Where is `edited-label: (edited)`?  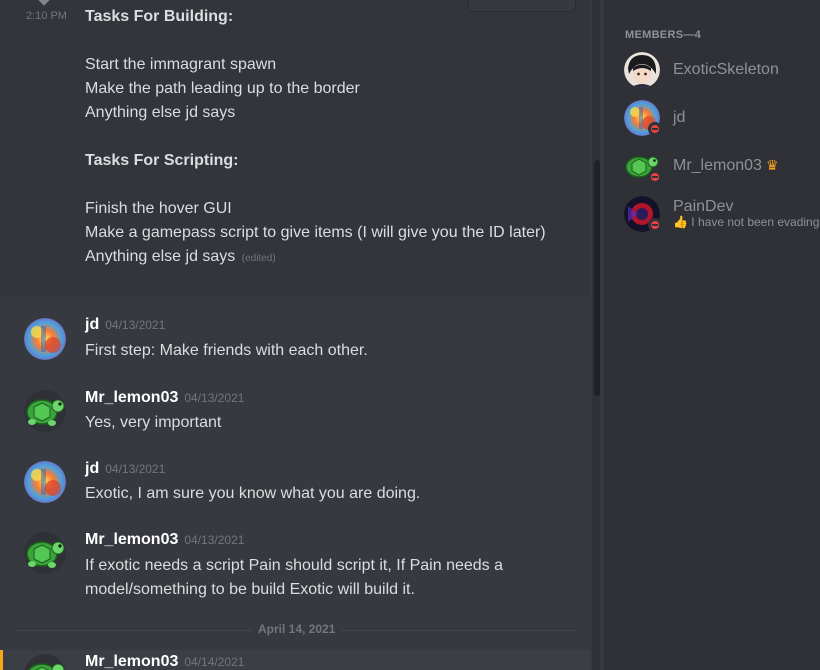 edited-label: (edited) is located at coordinates (258, 258).